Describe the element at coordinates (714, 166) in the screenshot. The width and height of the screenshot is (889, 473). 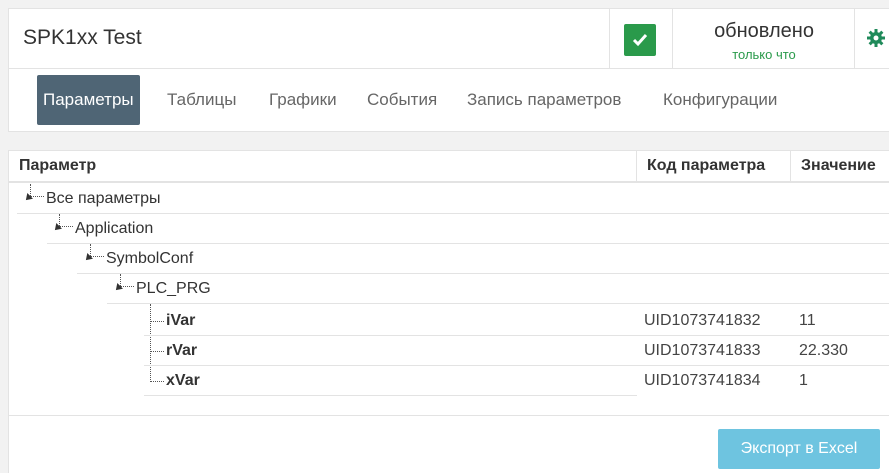
I see `column-header-code: Код параметра` at that location.